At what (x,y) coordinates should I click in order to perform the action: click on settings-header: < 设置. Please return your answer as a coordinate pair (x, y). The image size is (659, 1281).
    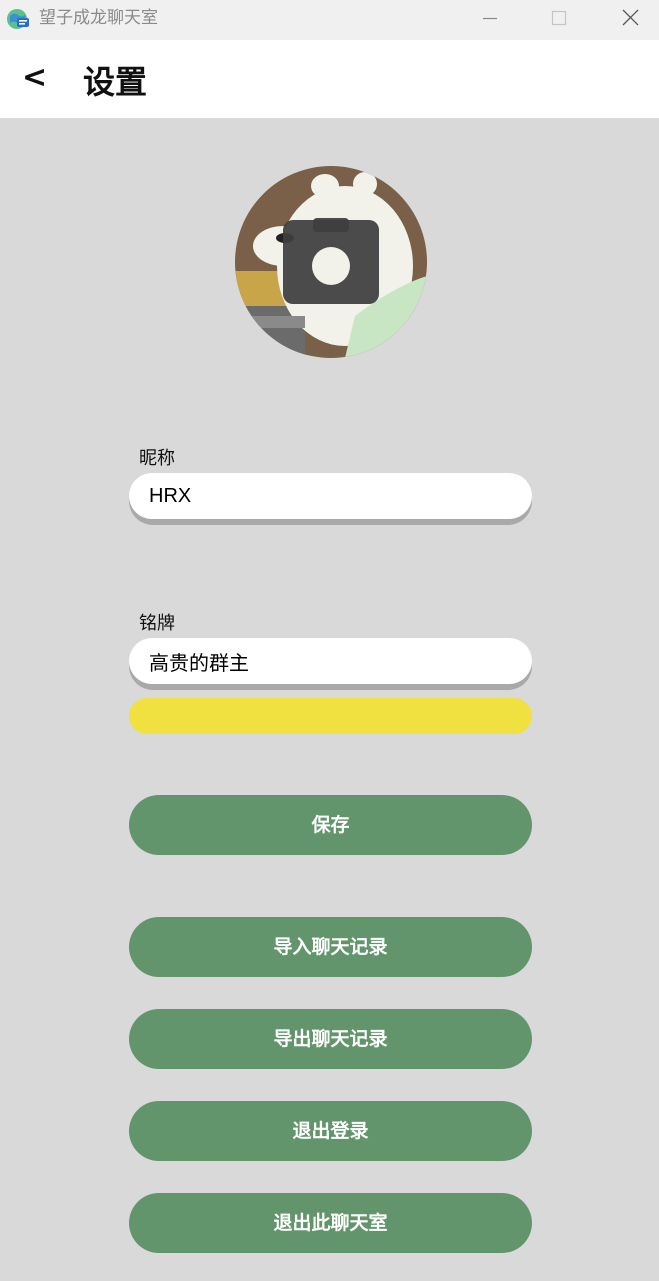
    Looking at the image, I should click on (329, 79).